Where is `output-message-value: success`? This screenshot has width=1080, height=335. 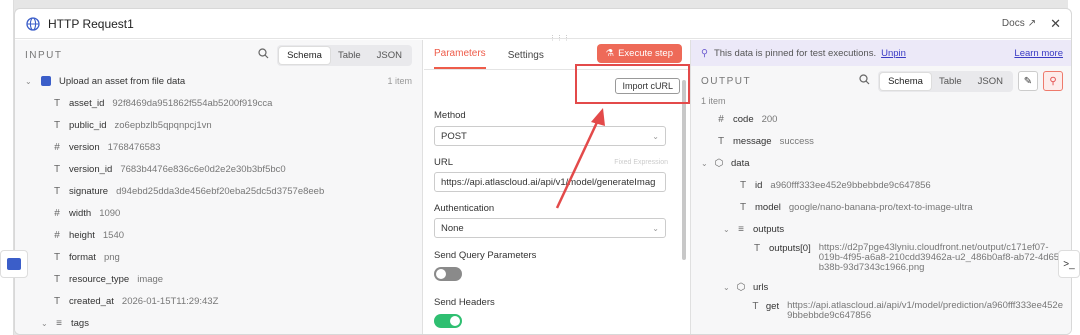
output-message-value: success is located at coordinates (796, 141).